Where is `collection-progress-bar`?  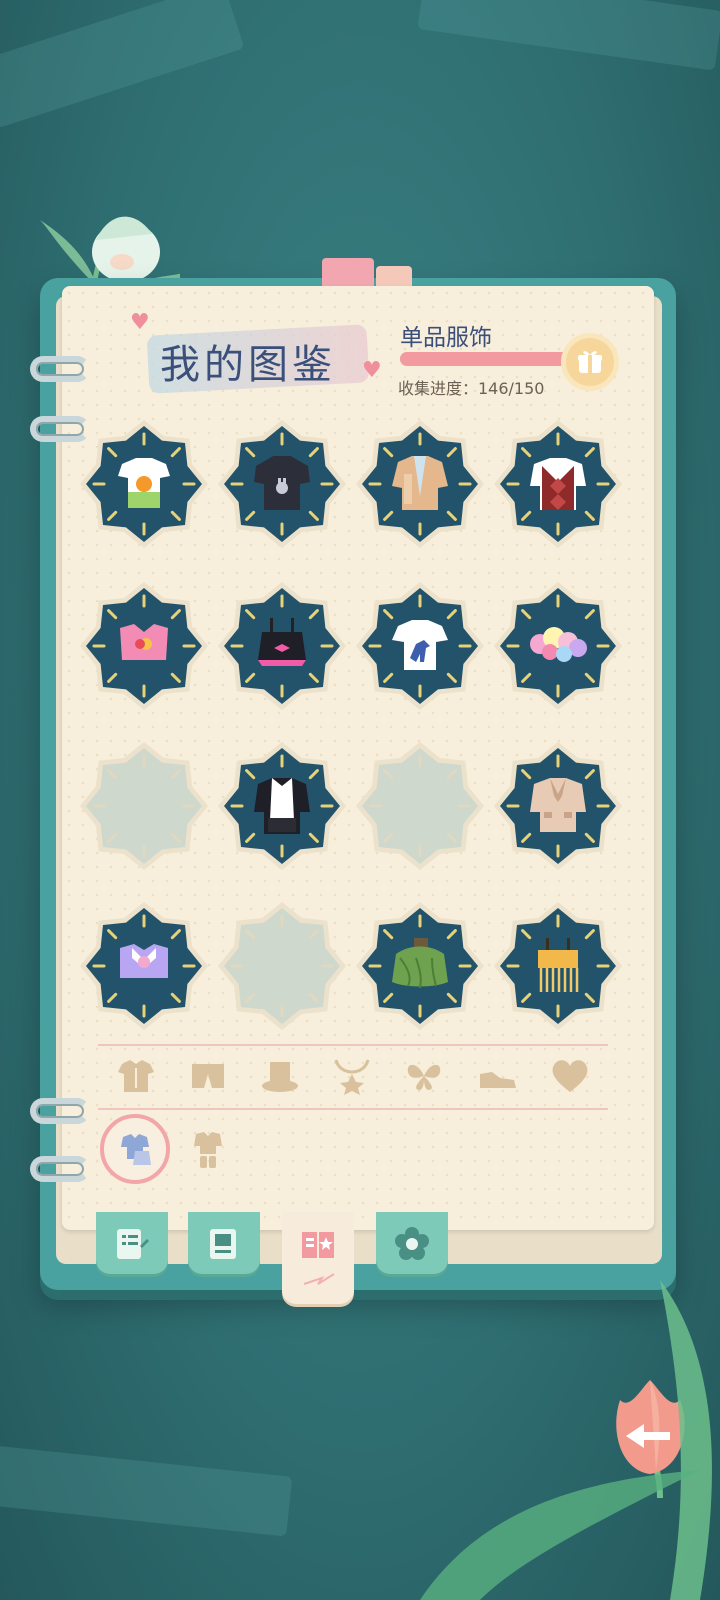 collection-progress-bar is located at coordinates (492, 359).